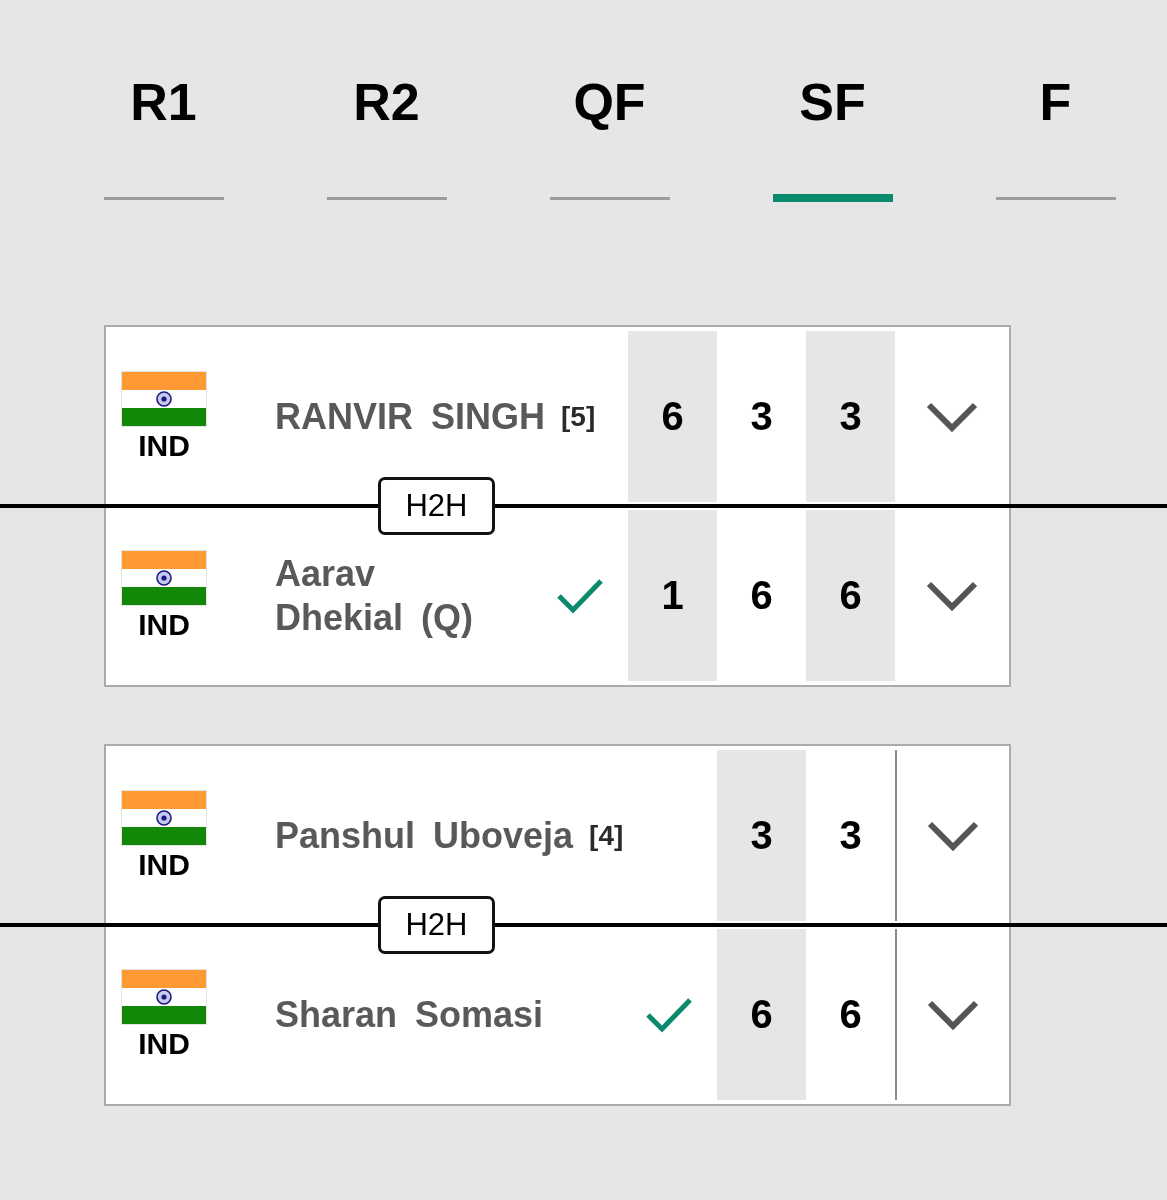  I want to click on round-tab: QF, so click(609, 137).